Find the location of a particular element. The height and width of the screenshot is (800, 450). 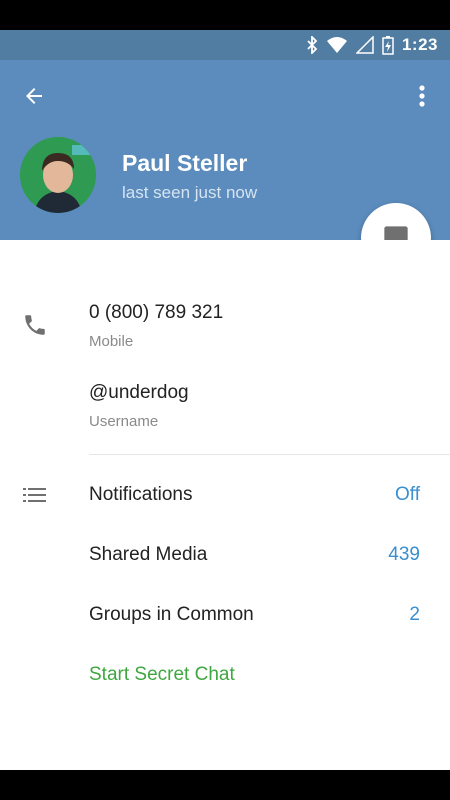

phone-label: Mobile is located at coordinates (111, 341).